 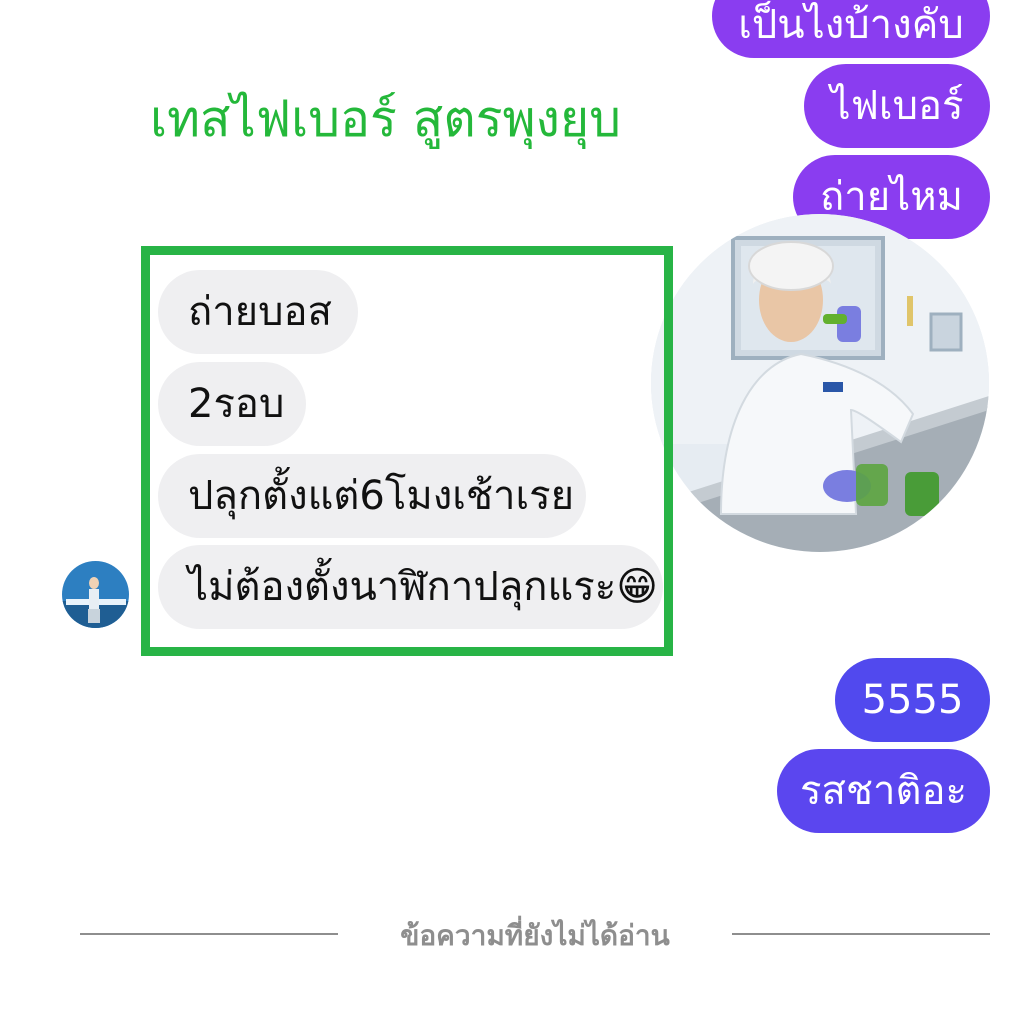 I want to click on message-text: รสชาติอะ, so click(x=883, y=791).